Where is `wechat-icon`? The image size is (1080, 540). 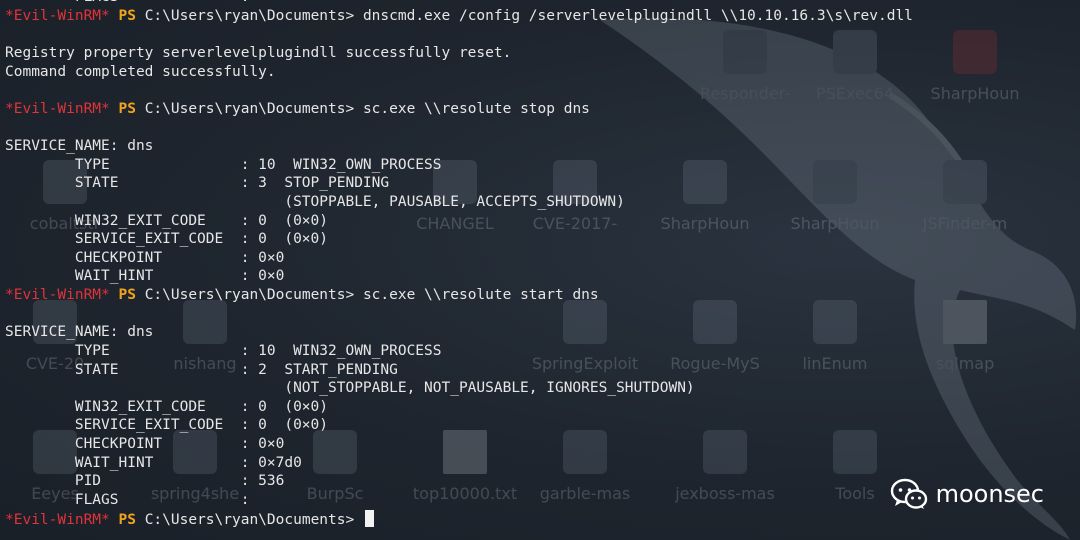
wechat-icon is located at coordinates (908, 493).